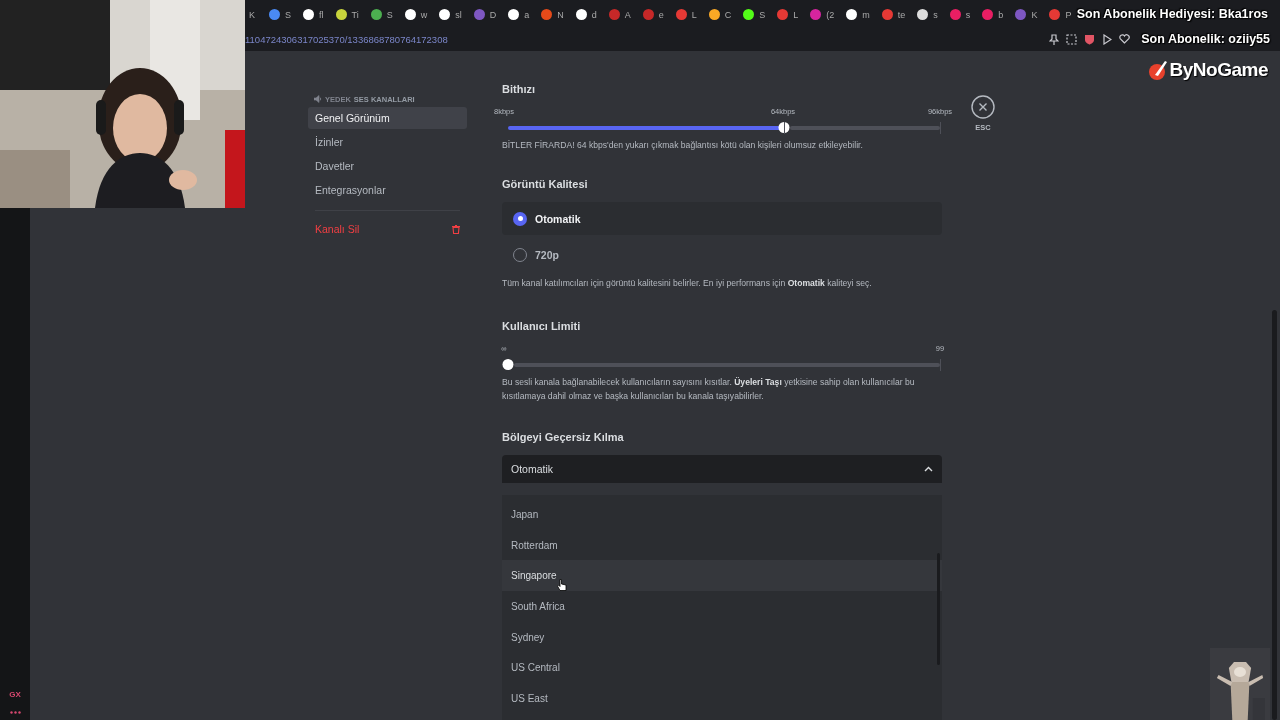 This screenshot has height=720, width=1280. What do you see at coordinates (520, 218) in the screenshot?
I see `radio-button` at bounding box center [520, 218].